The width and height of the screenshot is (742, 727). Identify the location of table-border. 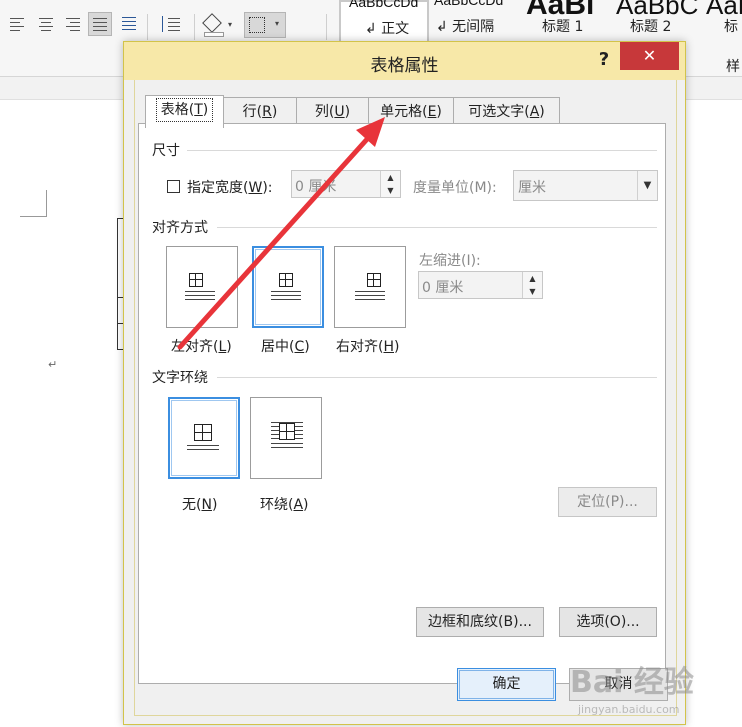
(117, 284).